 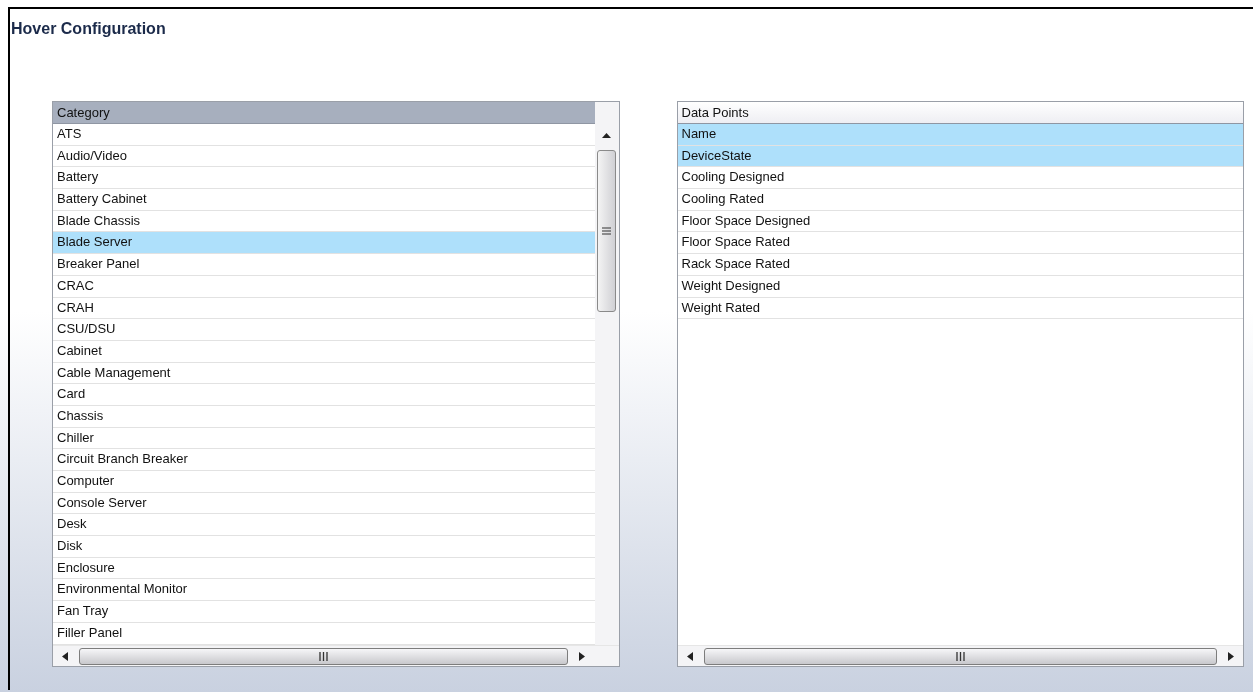 I want to click on list-item: Filler Panel, so click(x=324, y=633).